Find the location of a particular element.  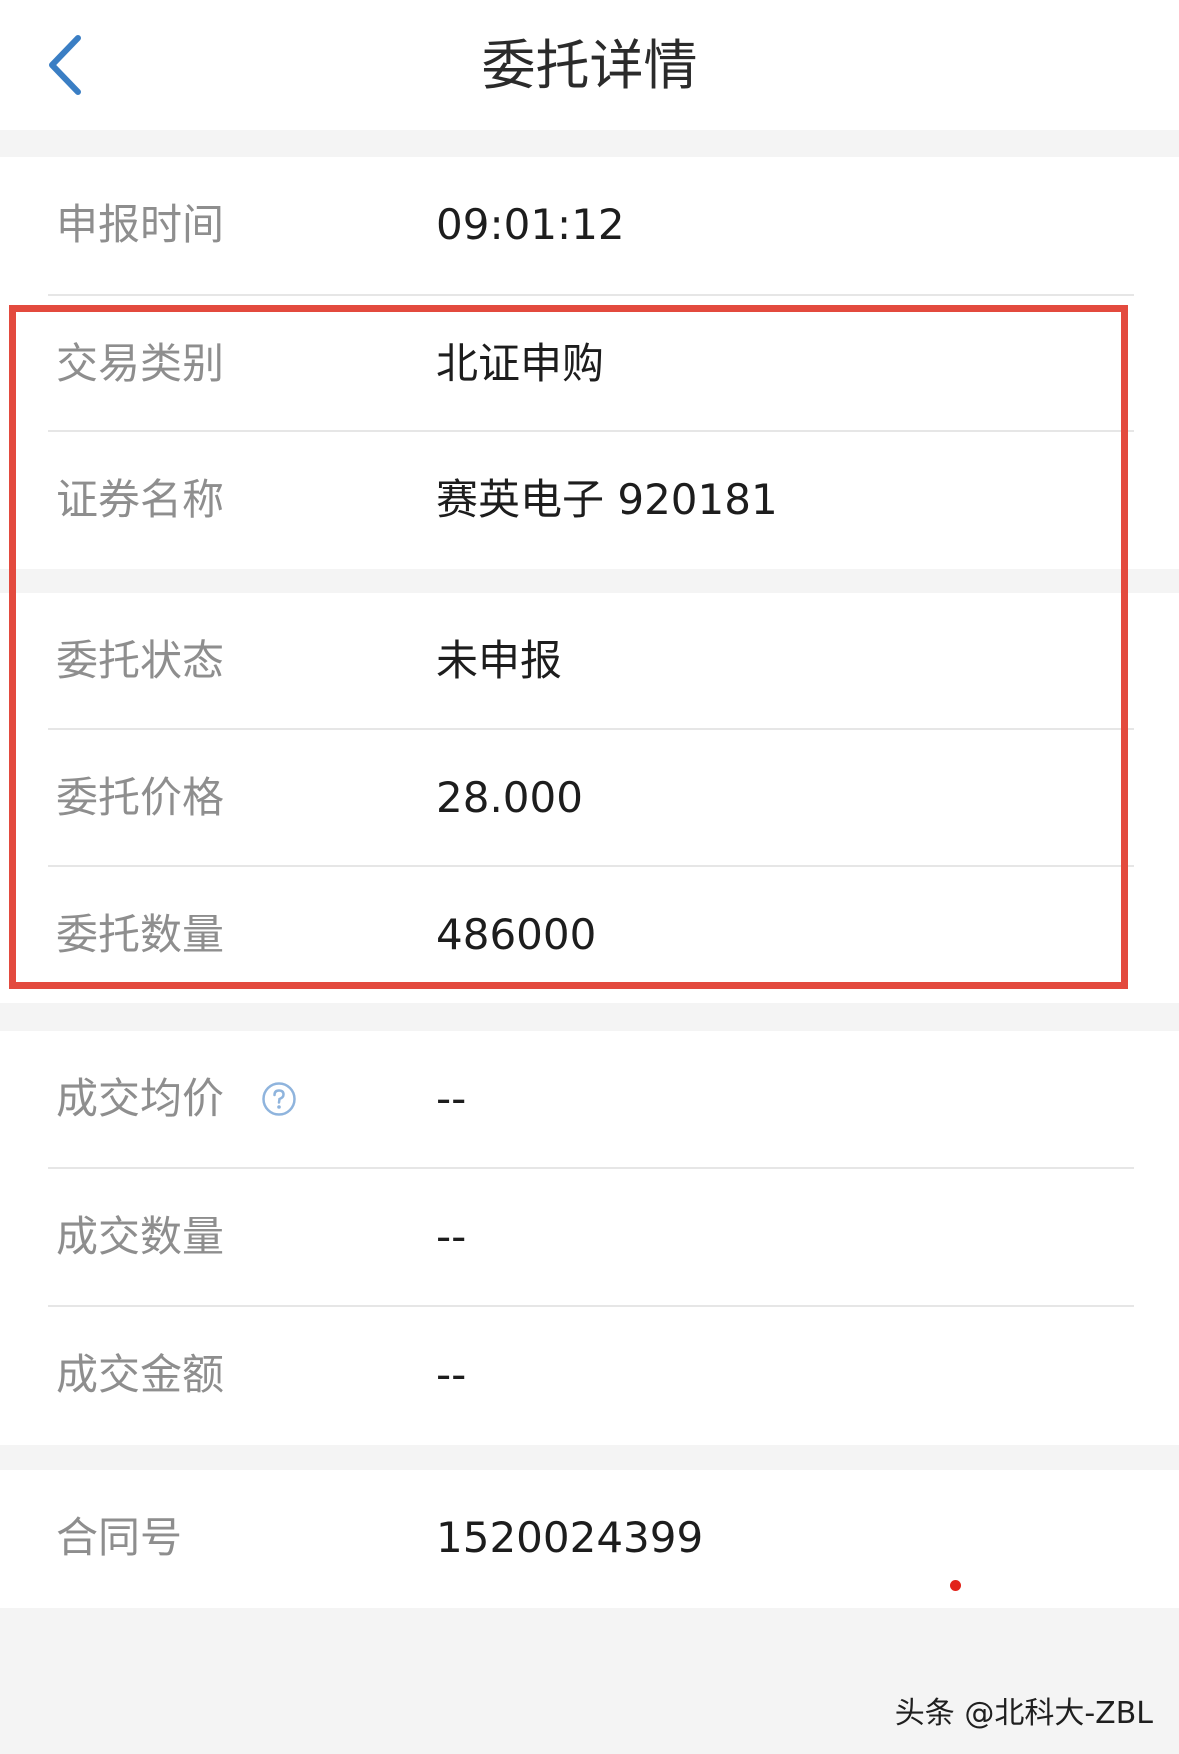

filled-quantity-label: 成交数量 is located at coordinates (140, 1236).